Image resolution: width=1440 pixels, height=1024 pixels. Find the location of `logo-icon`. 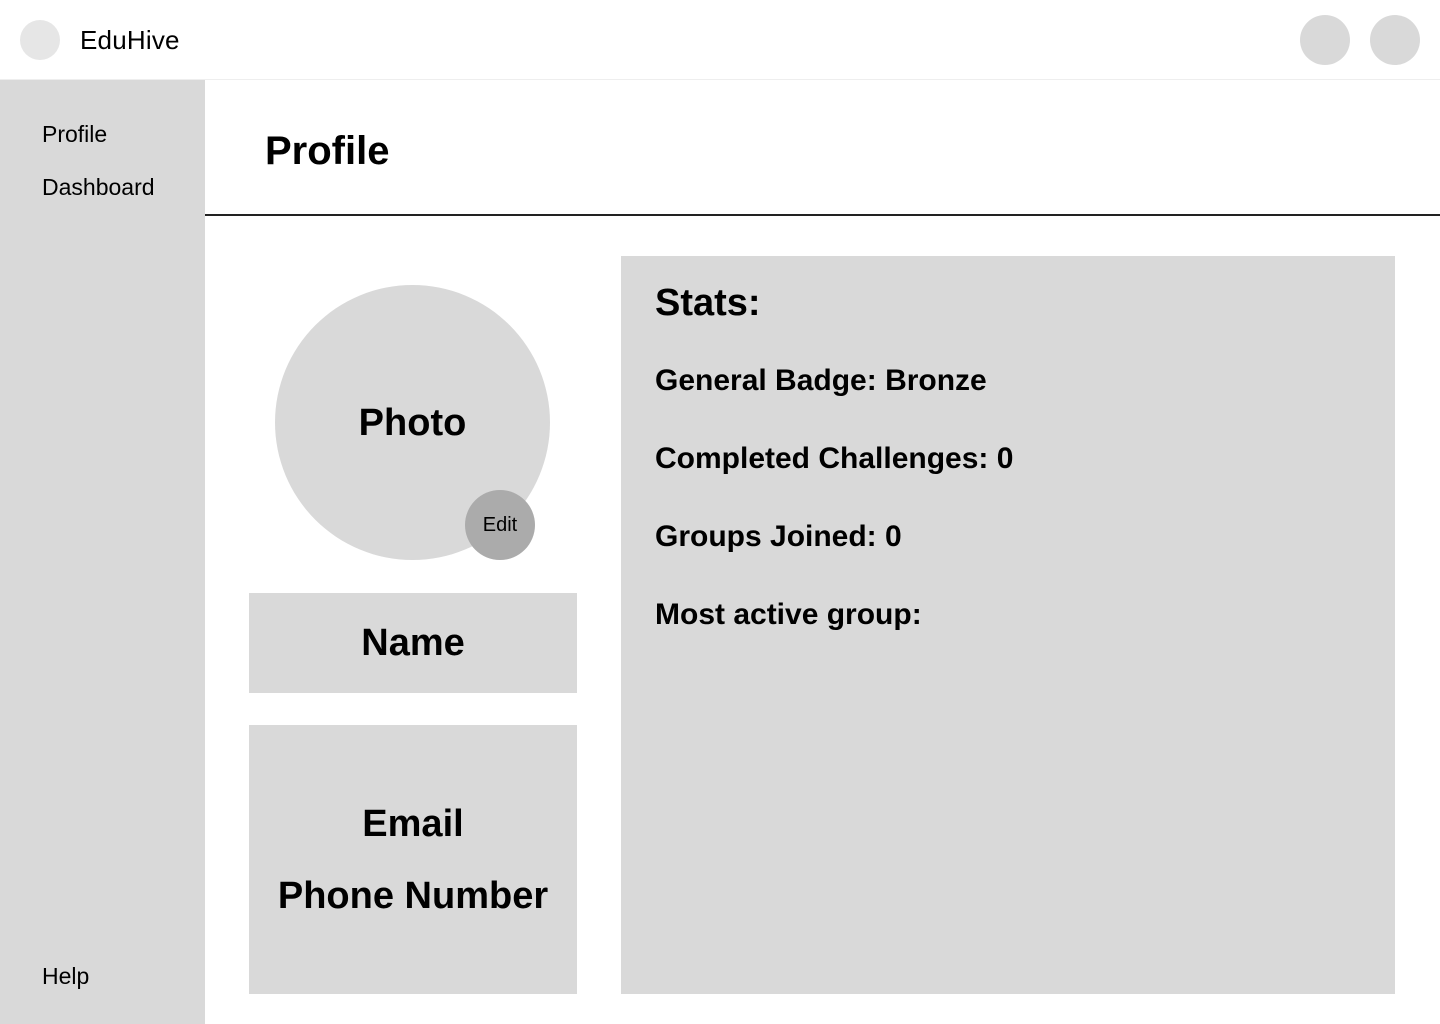

logo-icon is located at coordinates (40, 40).